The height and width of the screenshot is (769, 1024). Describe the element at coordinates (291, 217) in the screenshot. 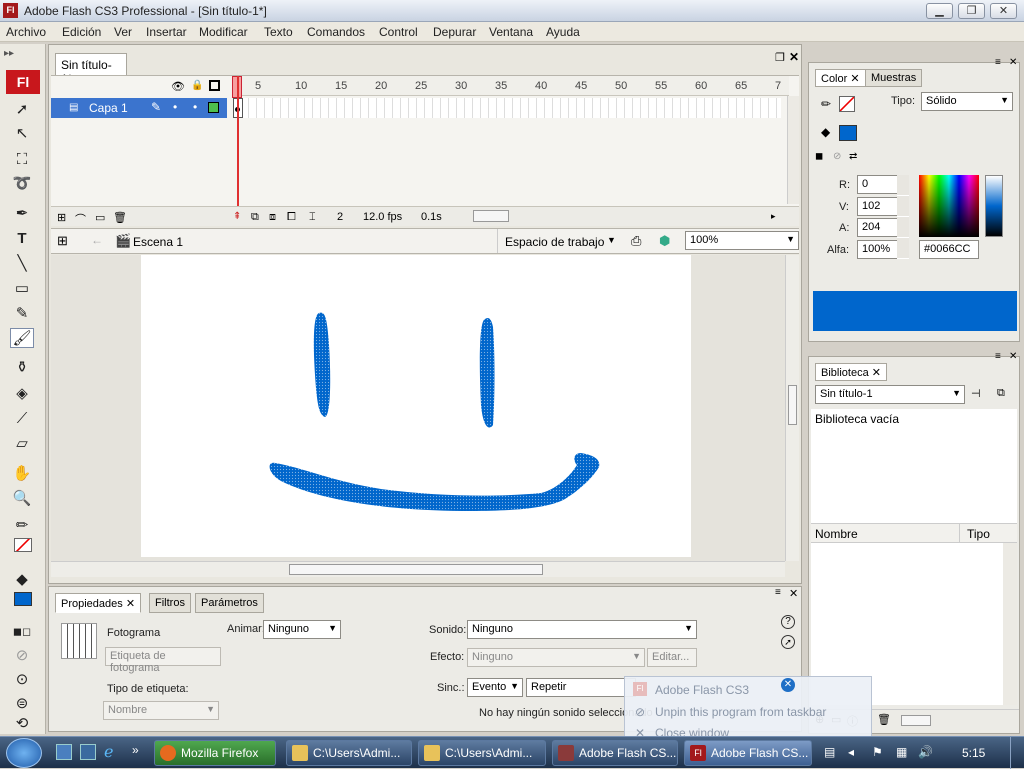

I see `edit-multiple-icon: ⧠` at that location.